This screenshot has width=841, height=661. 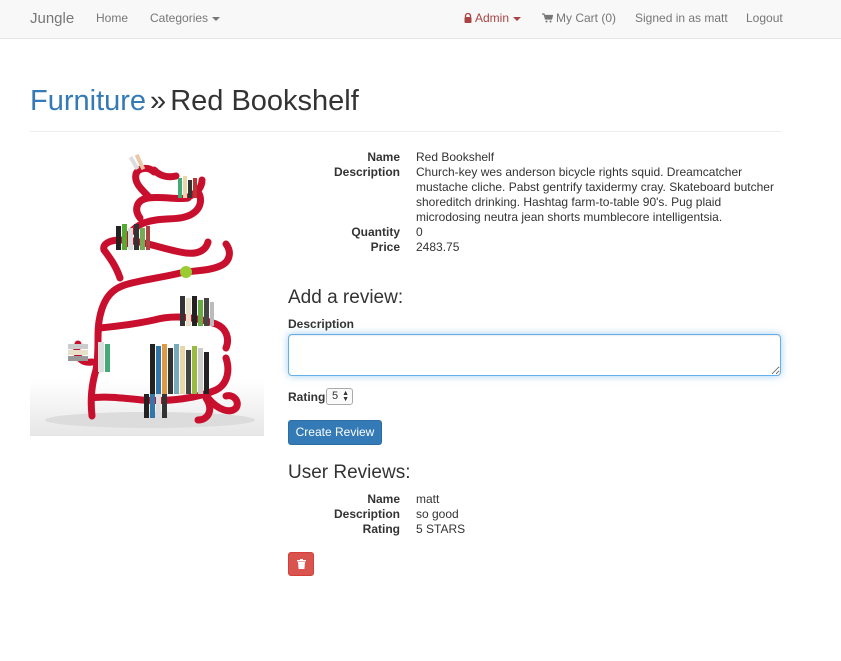 I want to click on review-rating-label: Rating, so click(x=307, y=397).